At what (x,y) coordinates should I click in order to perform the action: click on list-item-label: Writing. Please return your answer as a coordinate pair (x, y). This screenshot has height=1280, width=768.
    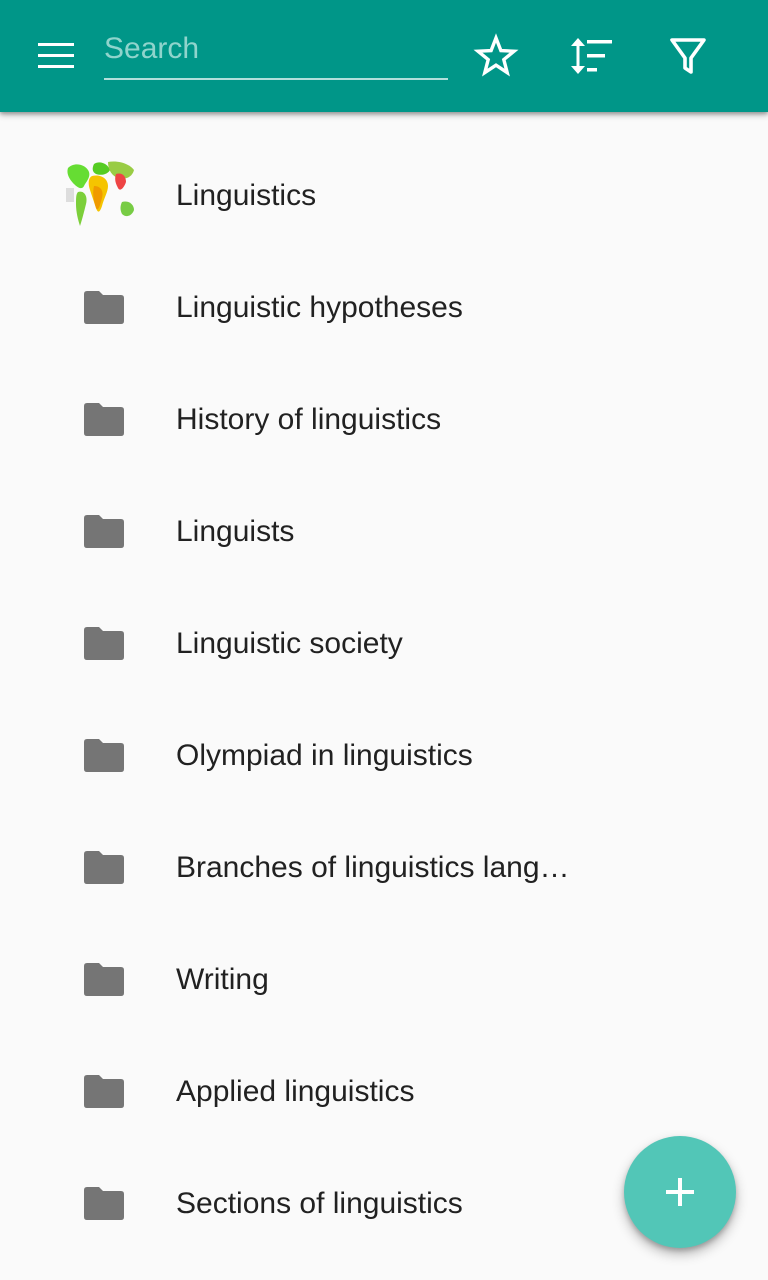
    Looking at the image, I should click on (222, 979).